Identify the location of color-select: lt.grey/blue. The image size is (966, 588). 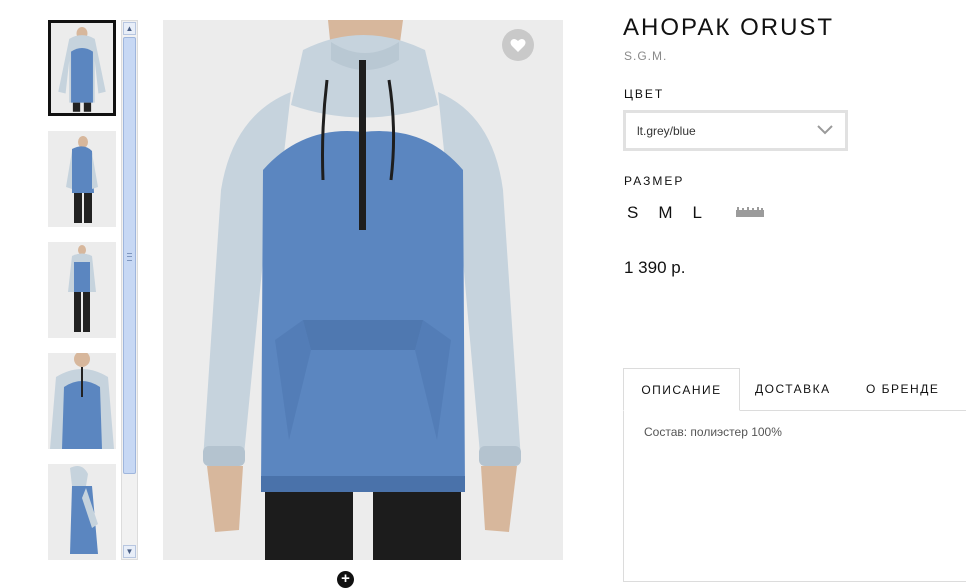
(735, 130).